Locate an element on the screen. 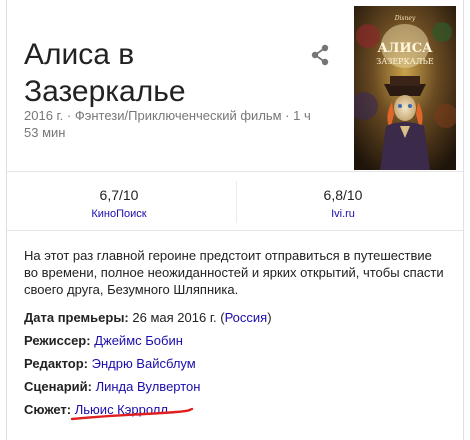  movie-title: Алиса в Зазеркалье is located at coordinates (105, 73).